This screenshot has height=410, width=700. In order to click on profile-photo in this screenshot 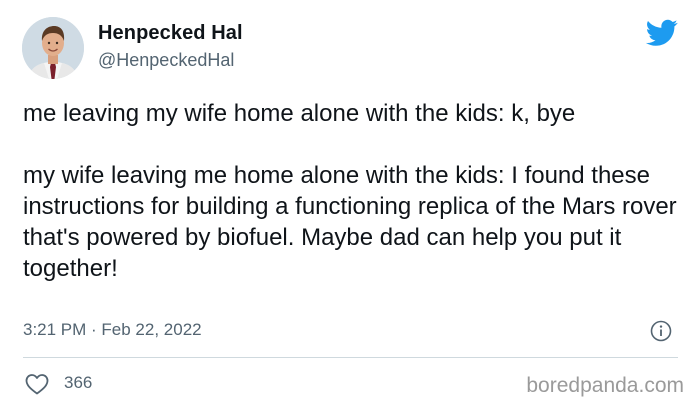, I will do `click(53, 48)`.